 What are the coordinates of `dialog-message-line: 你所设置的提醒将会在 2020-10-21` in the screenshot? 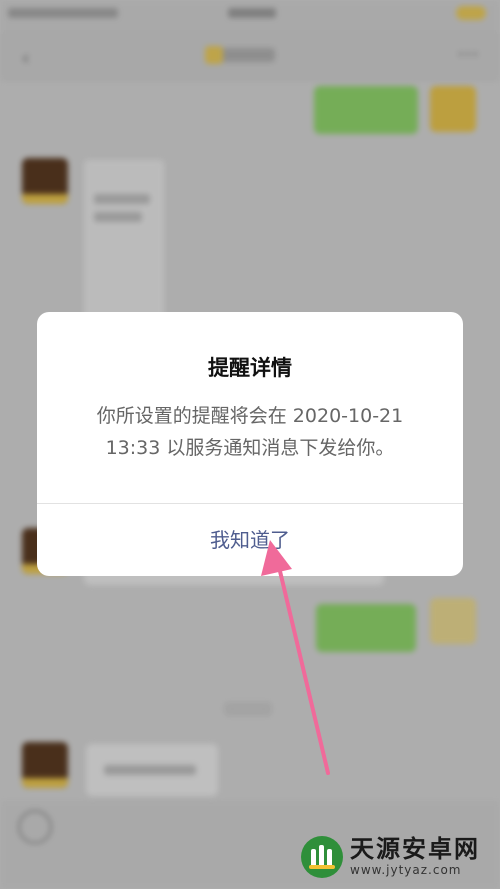 It's located at (250, 416).